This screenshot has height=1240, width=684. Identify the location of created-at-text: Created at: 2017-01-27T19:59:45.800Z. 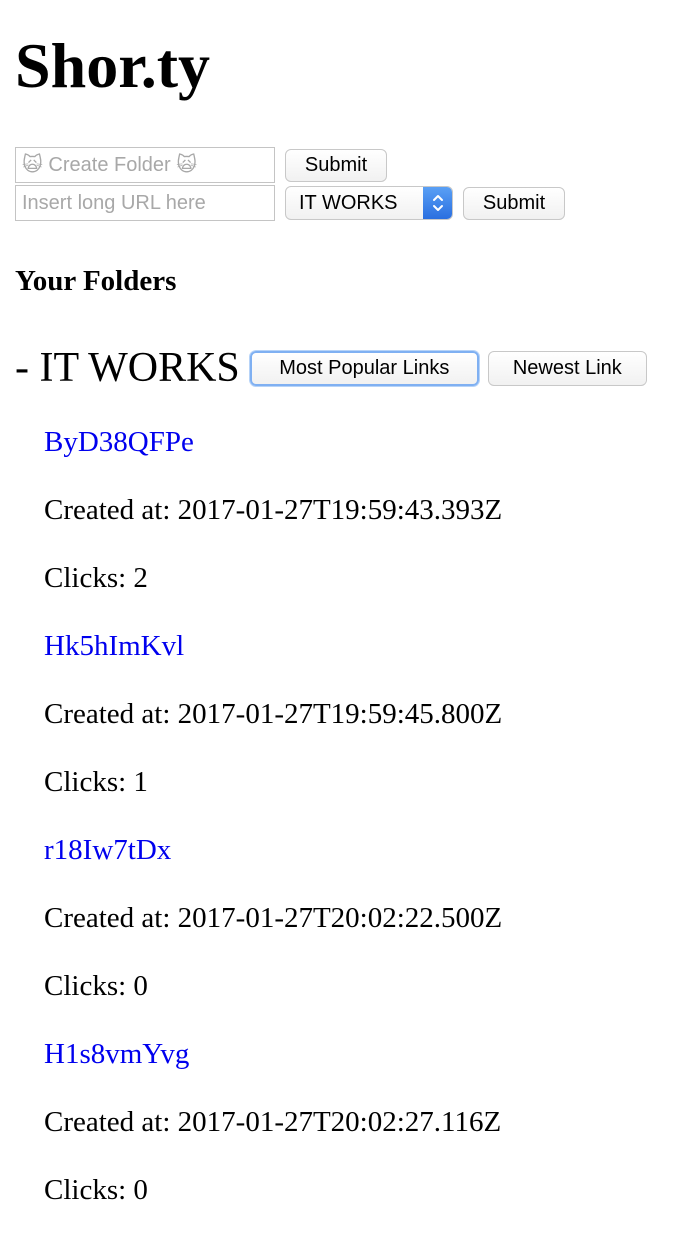
(273, 714).